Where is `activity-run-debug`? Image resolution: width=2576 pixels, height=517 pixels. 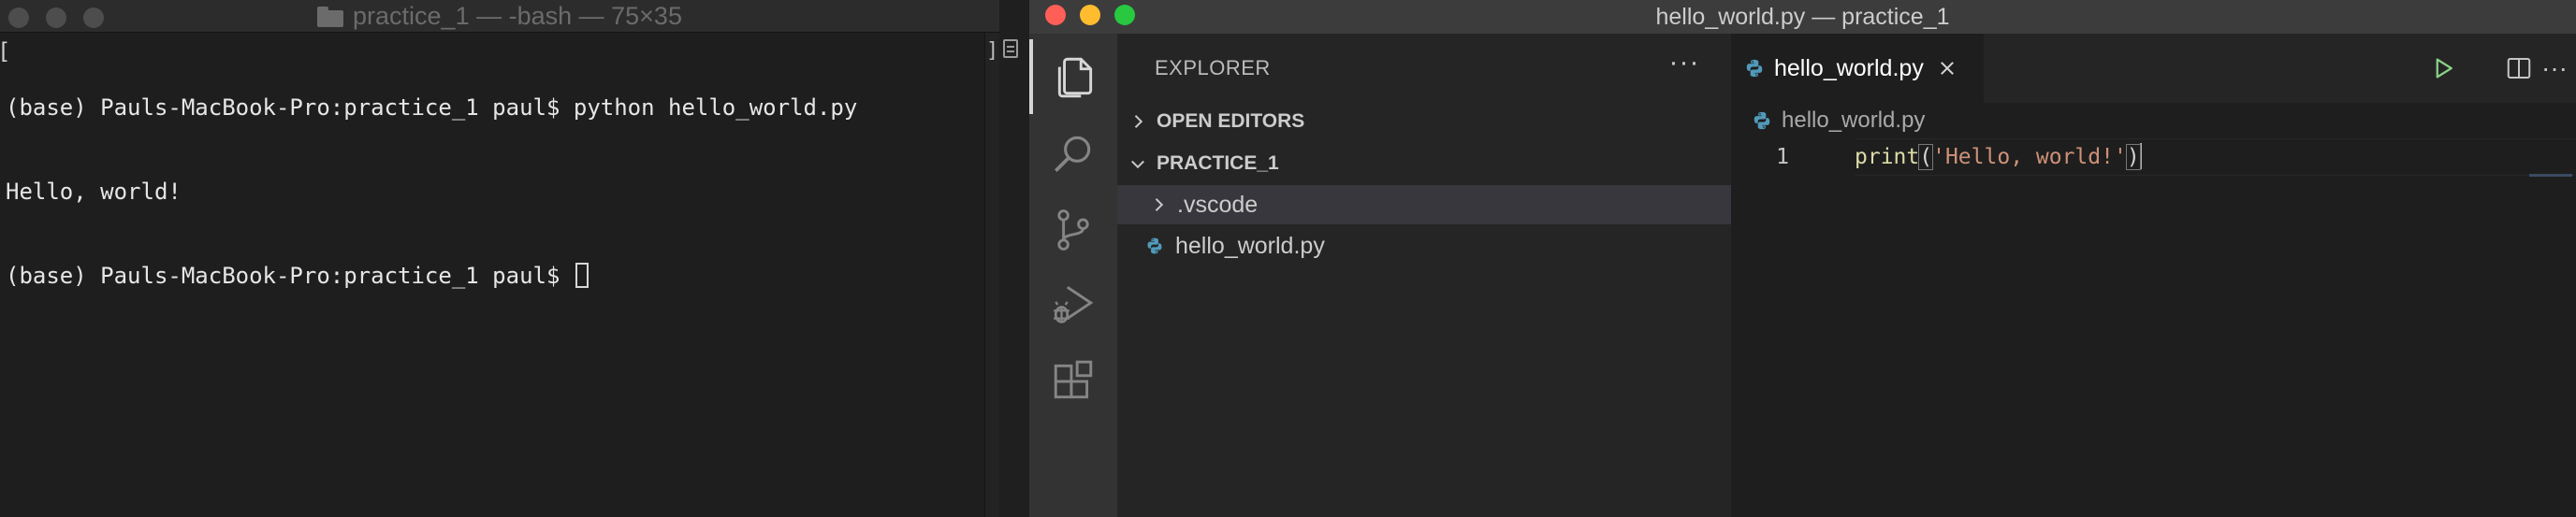 activity-run-debug is located at coordinates (1073, 304).